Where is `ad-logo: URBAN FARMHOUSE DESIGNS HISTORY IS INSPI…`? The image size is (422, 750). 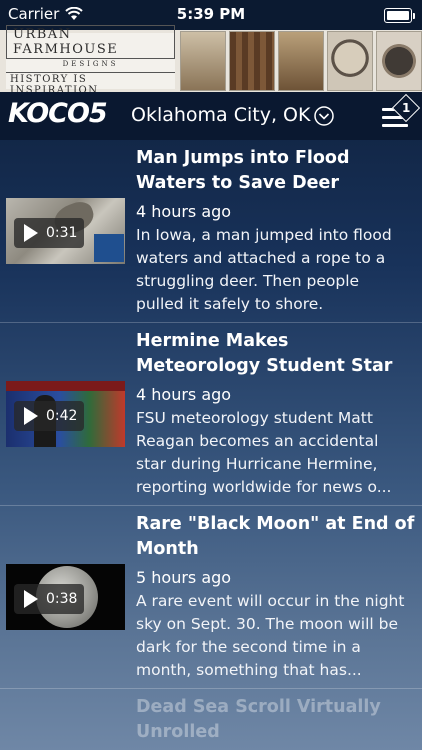 ad-logo: URBAN FARMHOUSE DESIGNS HISTORY IS INSPI… is located at coordinates (90, 61).